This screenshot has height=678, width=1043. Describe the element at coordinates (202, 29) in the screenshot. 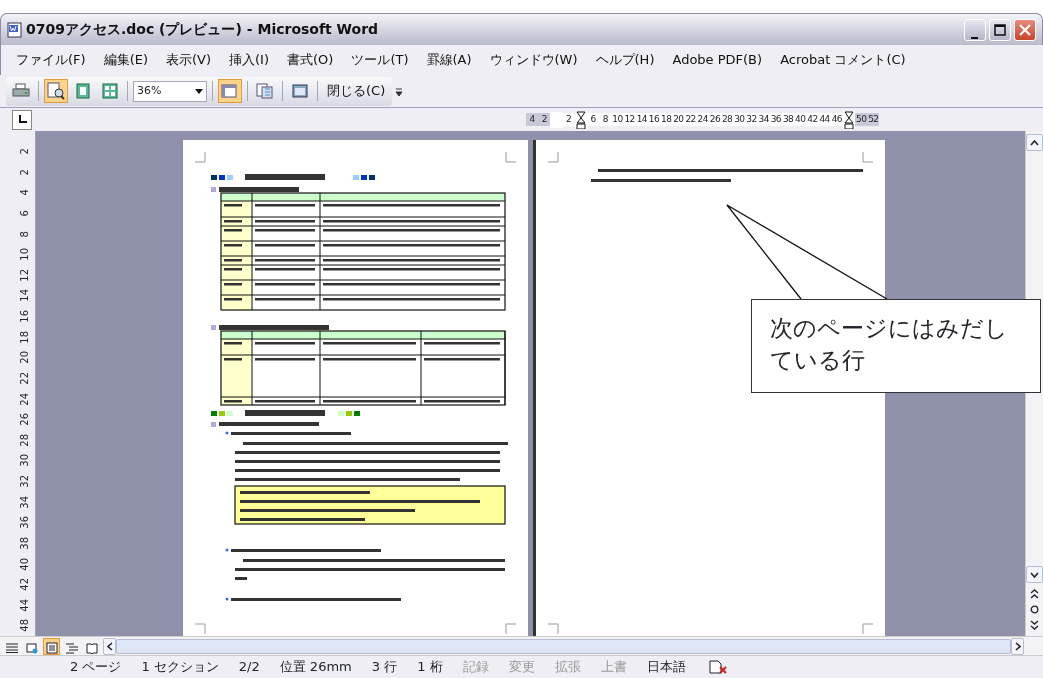

I see `window-title: 0709アクセス.doc (プレビュー) - Microsoft Word` at that location.